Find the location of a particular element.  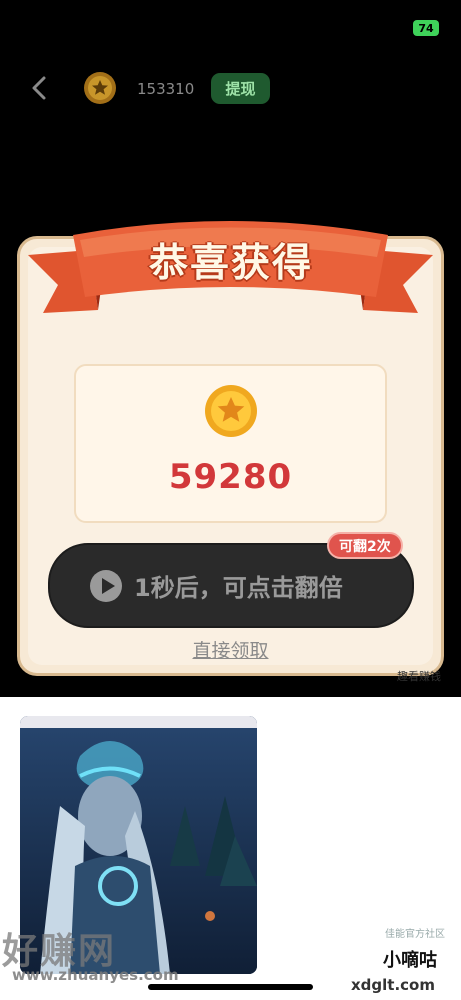

app-watermark: 趣看赚钱 is located at coordinates (419, 676).